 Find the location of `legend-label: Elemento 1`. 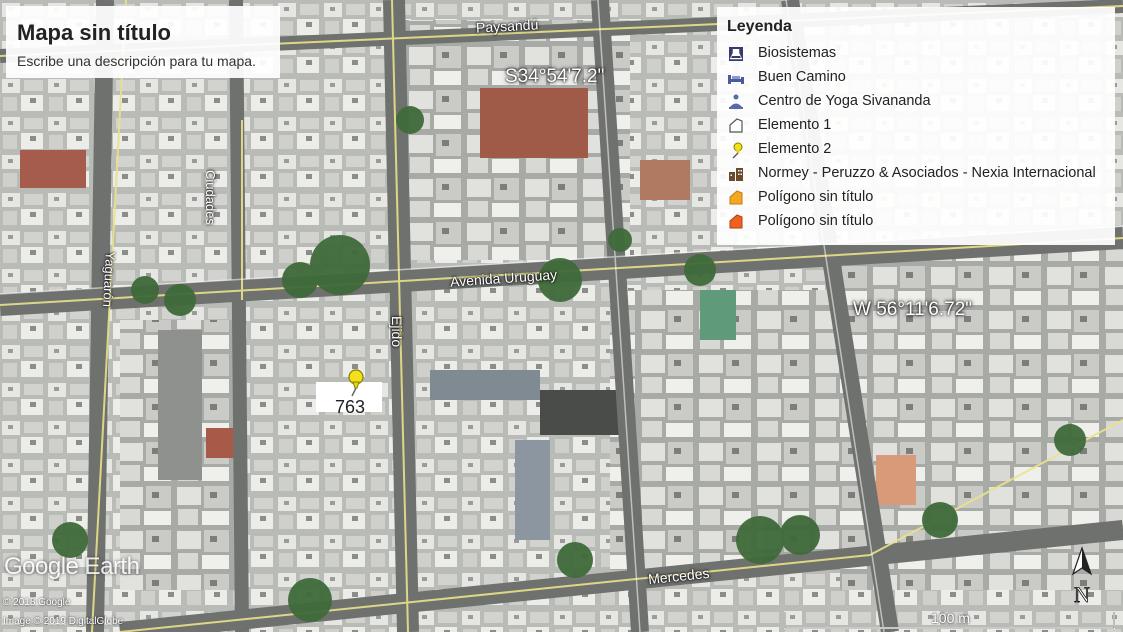

legend-label: Elemento 1 is located at coordinates (795, 125).